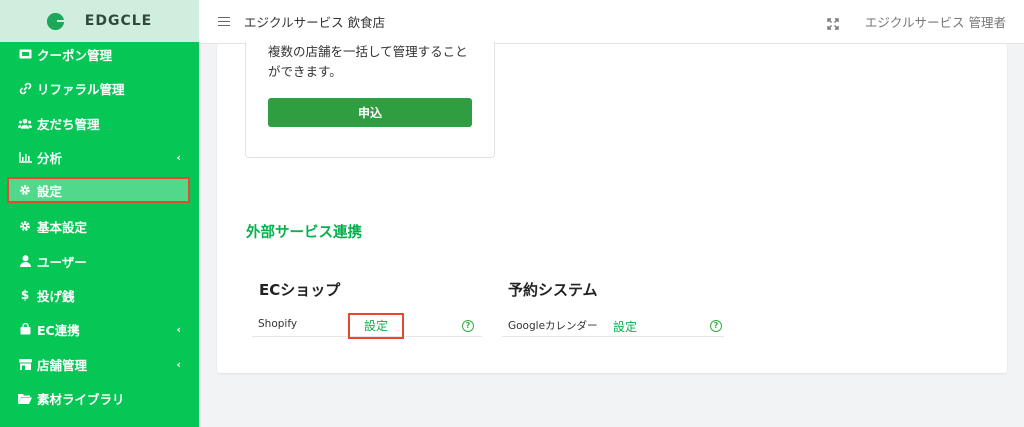 The image size is (1024, 427). What do you see at coordinates (224, 21) in the screenshot?
I see `hamburger-menu-icon` at bounding box center [224, 21].